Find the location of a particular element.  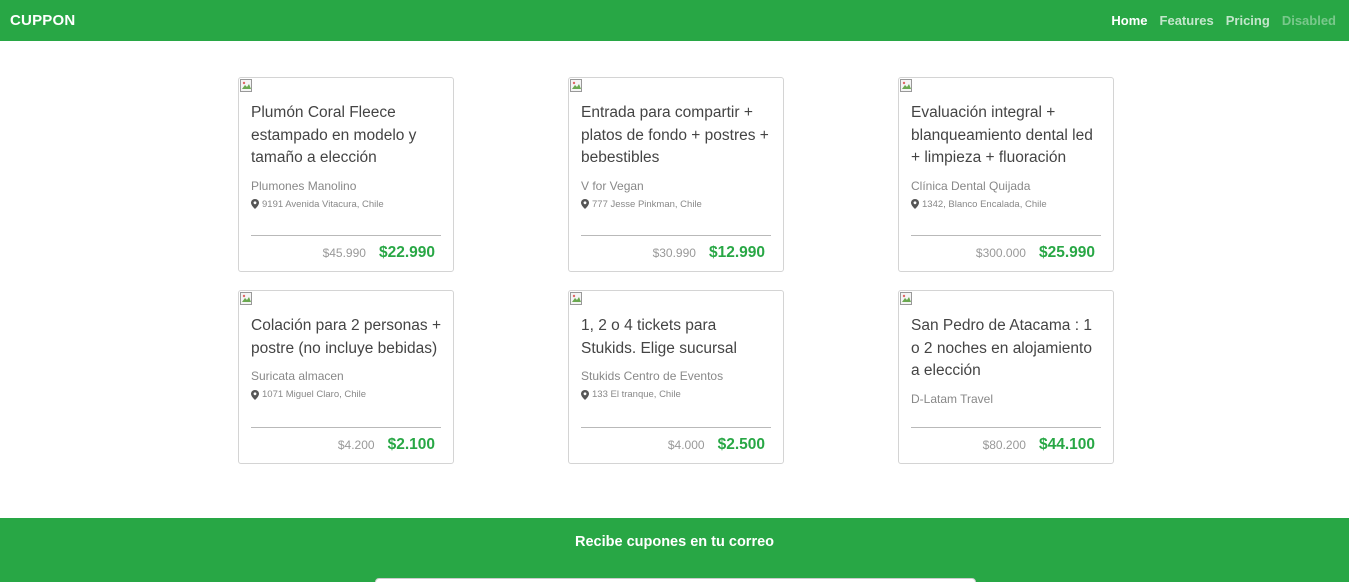

sale-price: $2.500 is located at coordinates (741, 444).